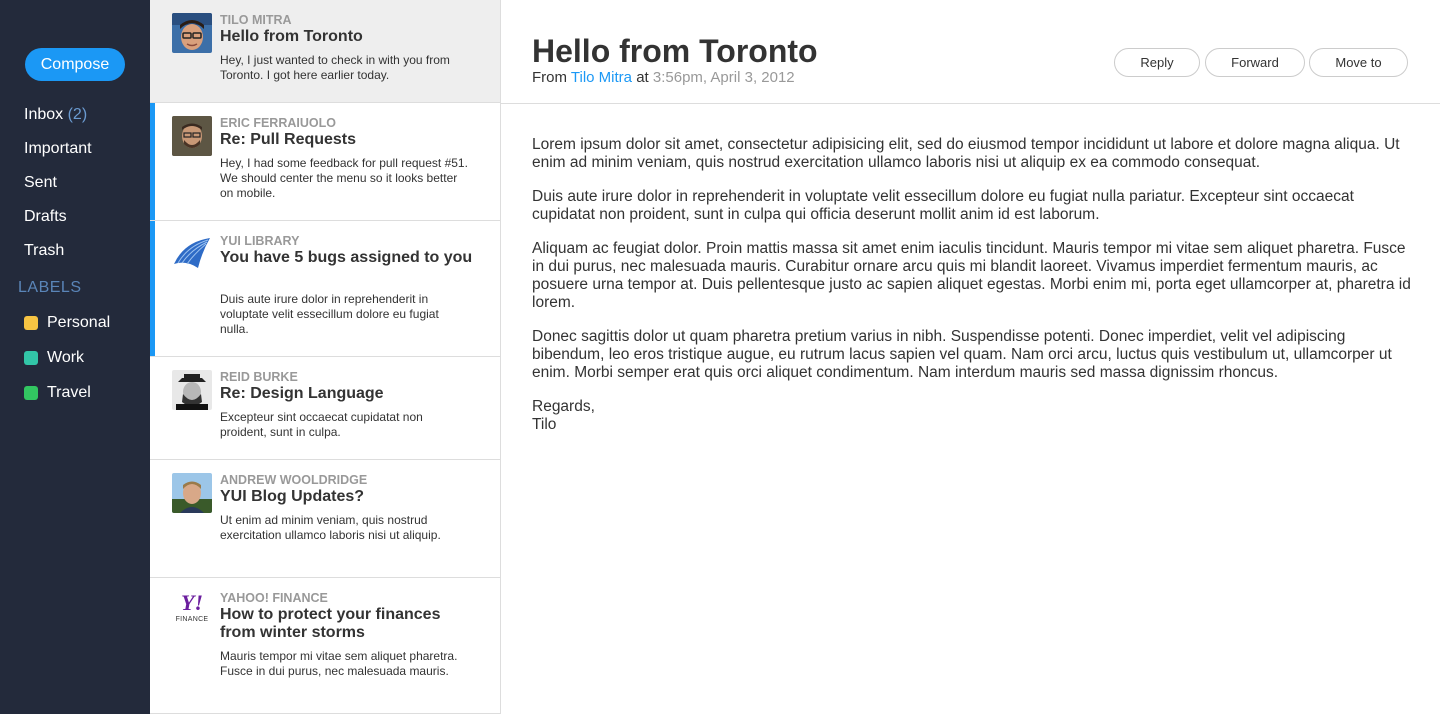 Image resolution: width=1440 pixels, height=714 pixels. What do you see at coordinates (192, 603) in the screenshot?
I see `logo-text: Y!` at bounding box center [192, 603].